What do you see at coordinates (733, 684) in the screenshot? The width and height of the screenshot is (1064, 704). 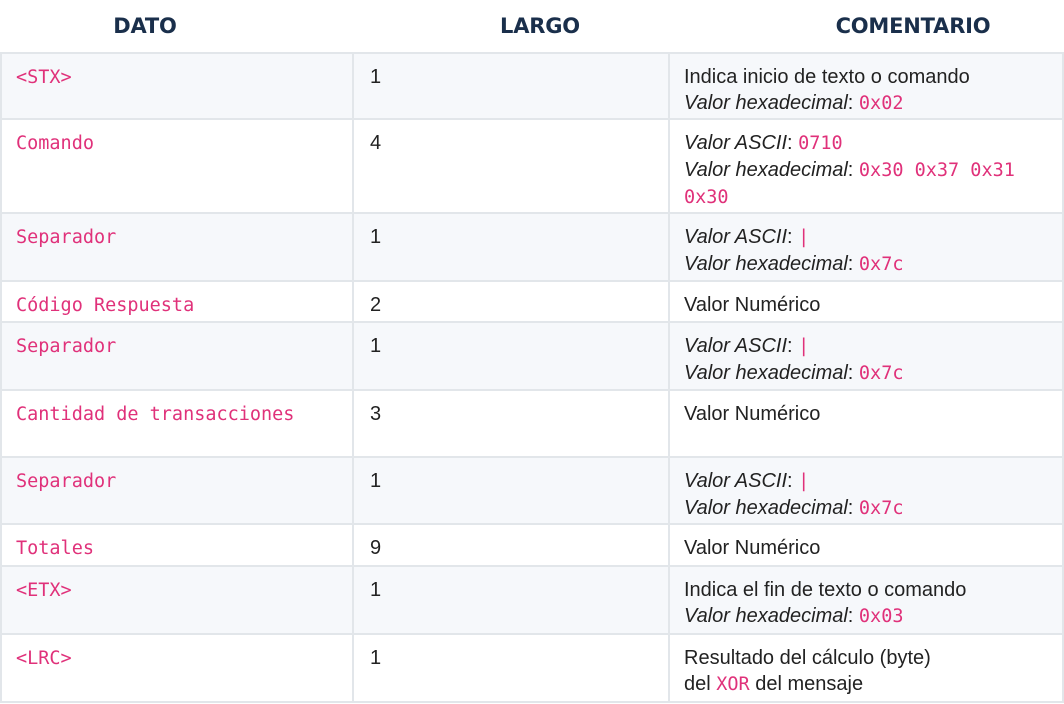 I see `xor-code: XOR` at bounding box center [733, 684].